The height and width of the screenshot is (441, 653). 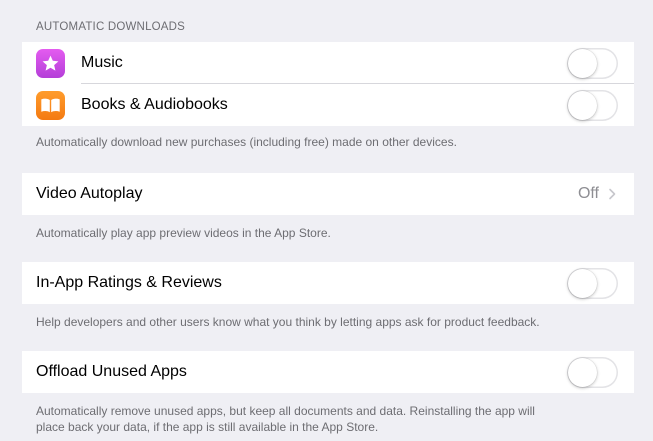 What do you see at coordinates (50, 105) in the screenshot?
I see `open-book-icon` at bounding box center [50, 105].